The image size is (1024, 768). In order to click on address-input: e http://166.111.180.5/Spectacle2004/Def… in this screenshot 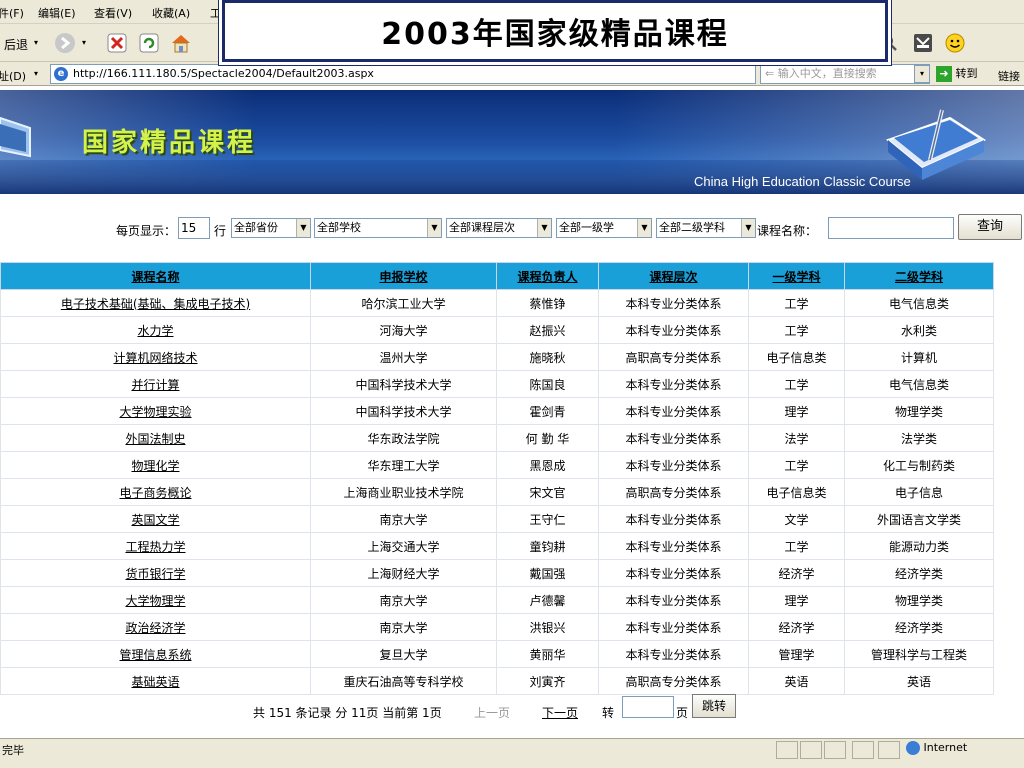, I will do `click(403, 74)`.